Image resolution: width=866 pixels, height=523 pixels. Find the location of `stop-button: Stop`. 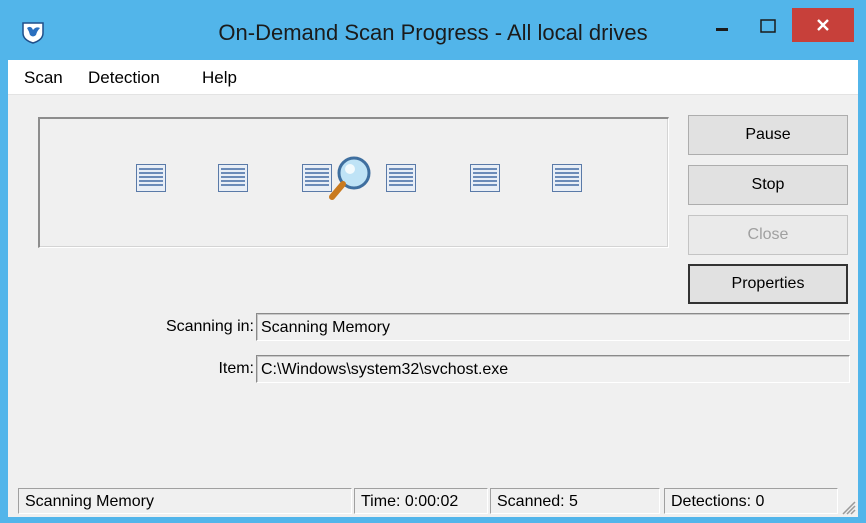

stop-button: Stop is located at coordinates (768, 185).